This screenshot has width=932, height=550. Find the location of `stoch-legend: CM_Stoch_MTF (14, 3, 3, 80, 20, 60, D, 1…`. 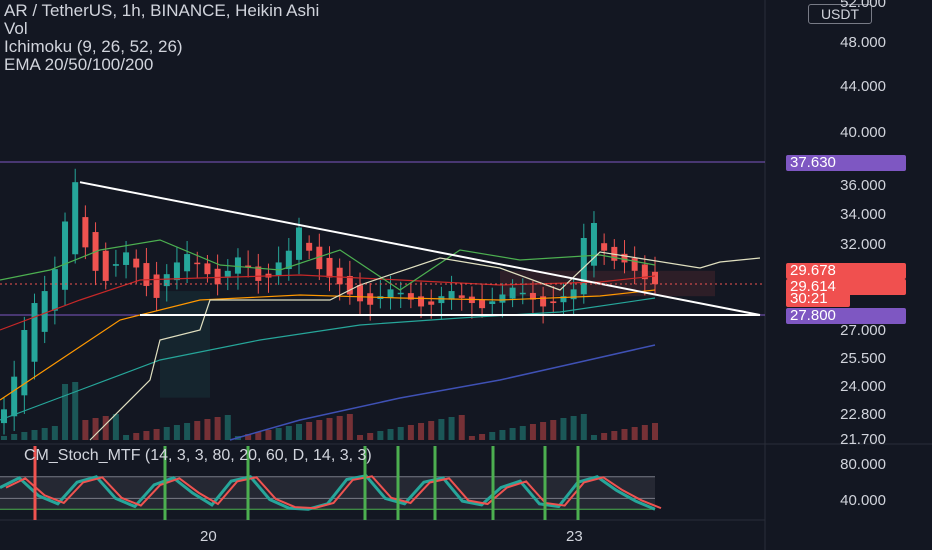

stoch-legend: CM_Stoch_MTF (14, 3, 3, 80, 20, 60, D, 1… is located at coordinates (198, 456).